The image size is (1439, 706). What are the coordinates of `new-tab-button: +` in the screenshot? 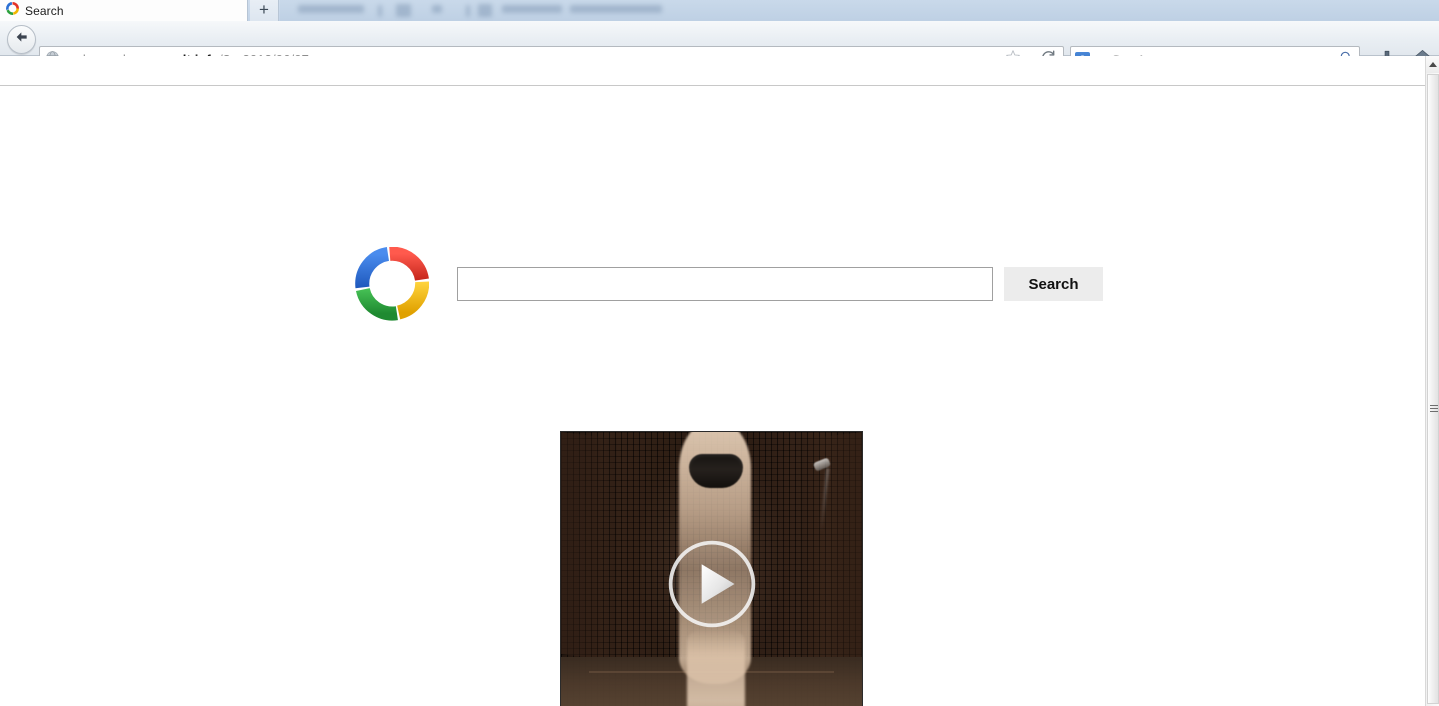 It's located at (264, 10).